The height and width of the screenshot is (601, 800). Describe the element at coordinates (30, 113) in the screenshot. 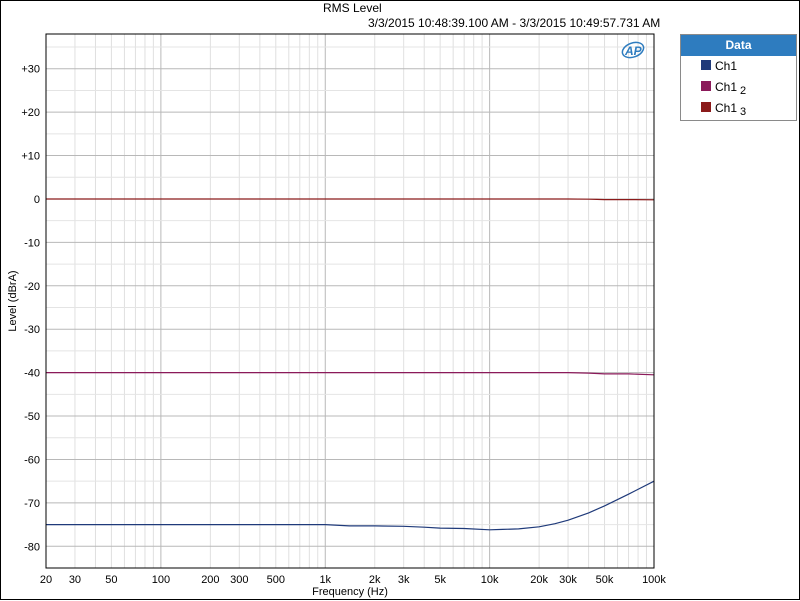

I see `y-tick-label: +20` at that location.